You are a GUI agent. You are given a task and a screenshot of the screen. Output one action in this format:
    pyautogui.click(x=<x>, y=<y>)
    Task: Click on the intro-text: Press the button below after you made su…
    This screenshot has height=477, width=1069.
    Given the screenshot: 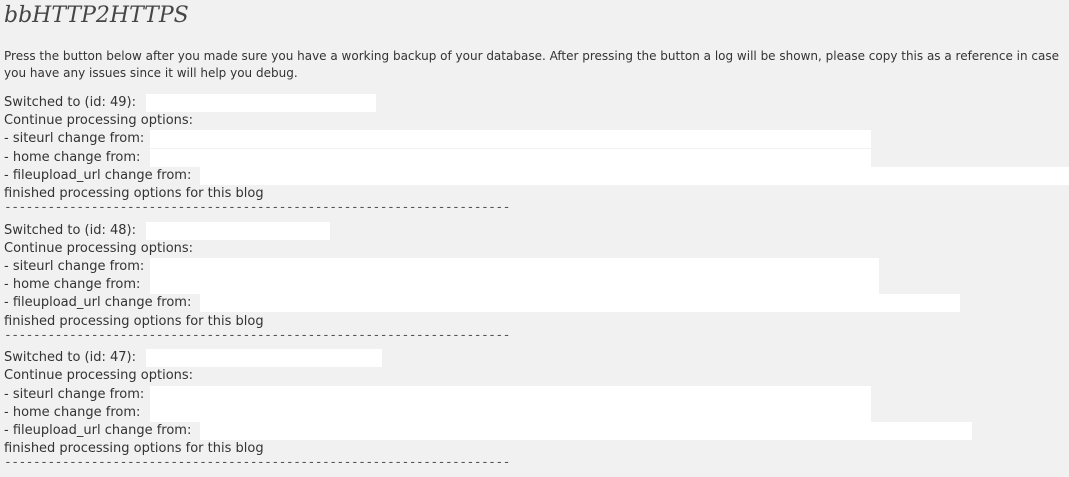 What is the action you would take?
    pyautogui.click(x=531, y=64)
    